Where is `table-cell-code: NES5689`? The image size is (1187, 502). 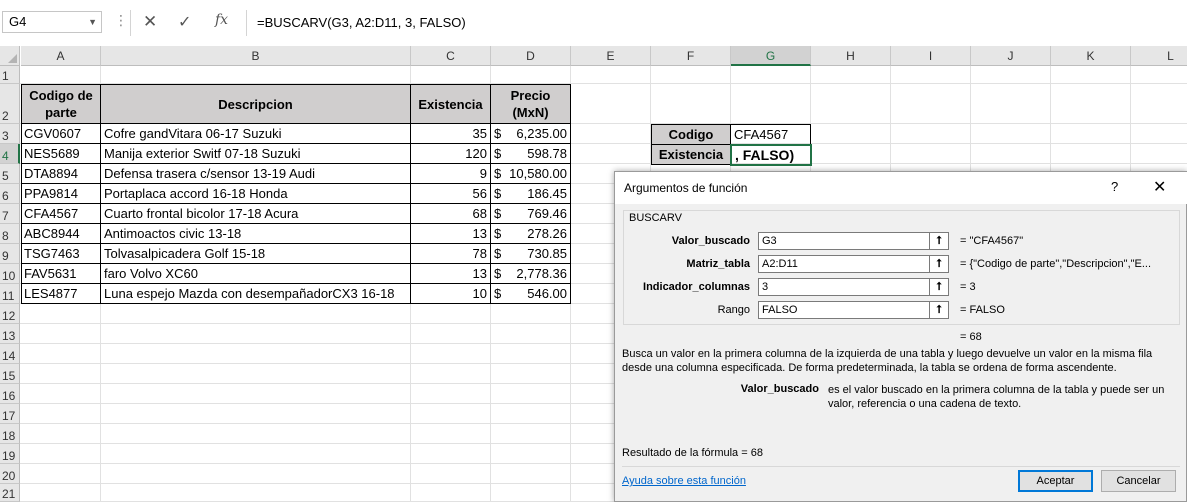 table-cell-code: NES5689 is located at coordinates (61, 154).